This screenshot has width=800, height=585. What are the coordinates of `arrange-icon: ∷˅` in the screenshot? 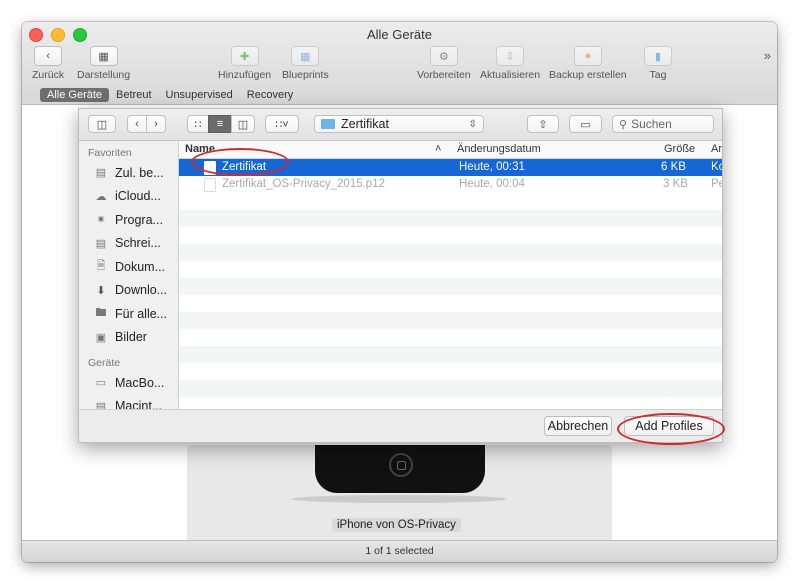 It's located at (282, 124).